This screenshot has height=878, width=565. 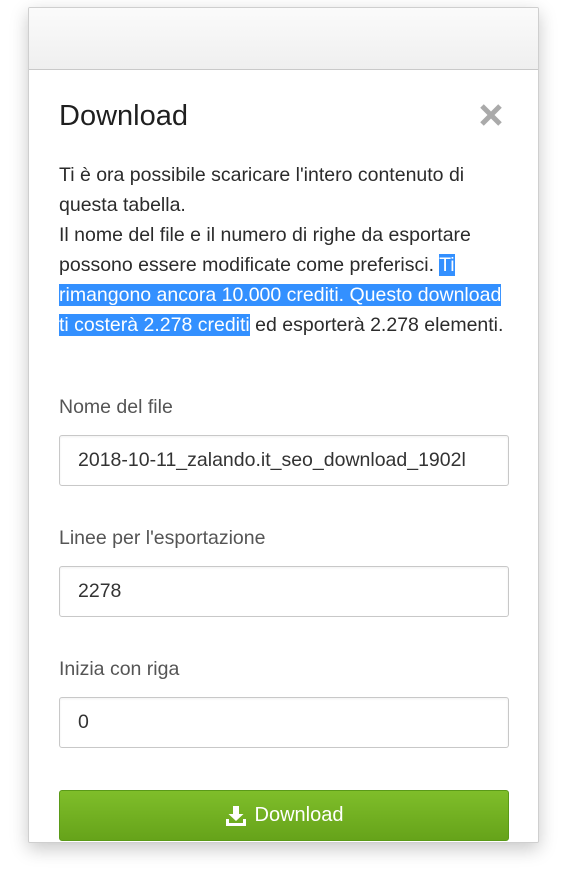 What do you see at coordinates (162, 538) in the screenshot?
I see `lines-label: Linee per l'esportazione` at bounding box center [162, 538].